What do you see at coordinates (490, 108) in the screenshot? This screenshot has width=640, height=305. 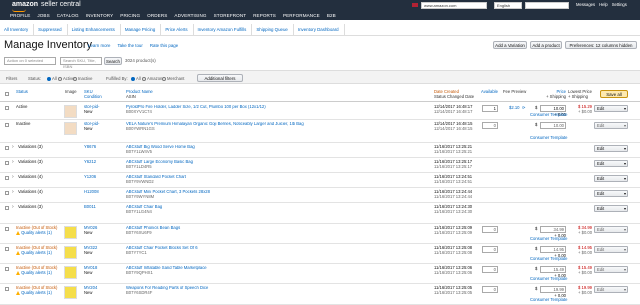 I see `available-quantity-input: 1` at bounding box center [490, 108].